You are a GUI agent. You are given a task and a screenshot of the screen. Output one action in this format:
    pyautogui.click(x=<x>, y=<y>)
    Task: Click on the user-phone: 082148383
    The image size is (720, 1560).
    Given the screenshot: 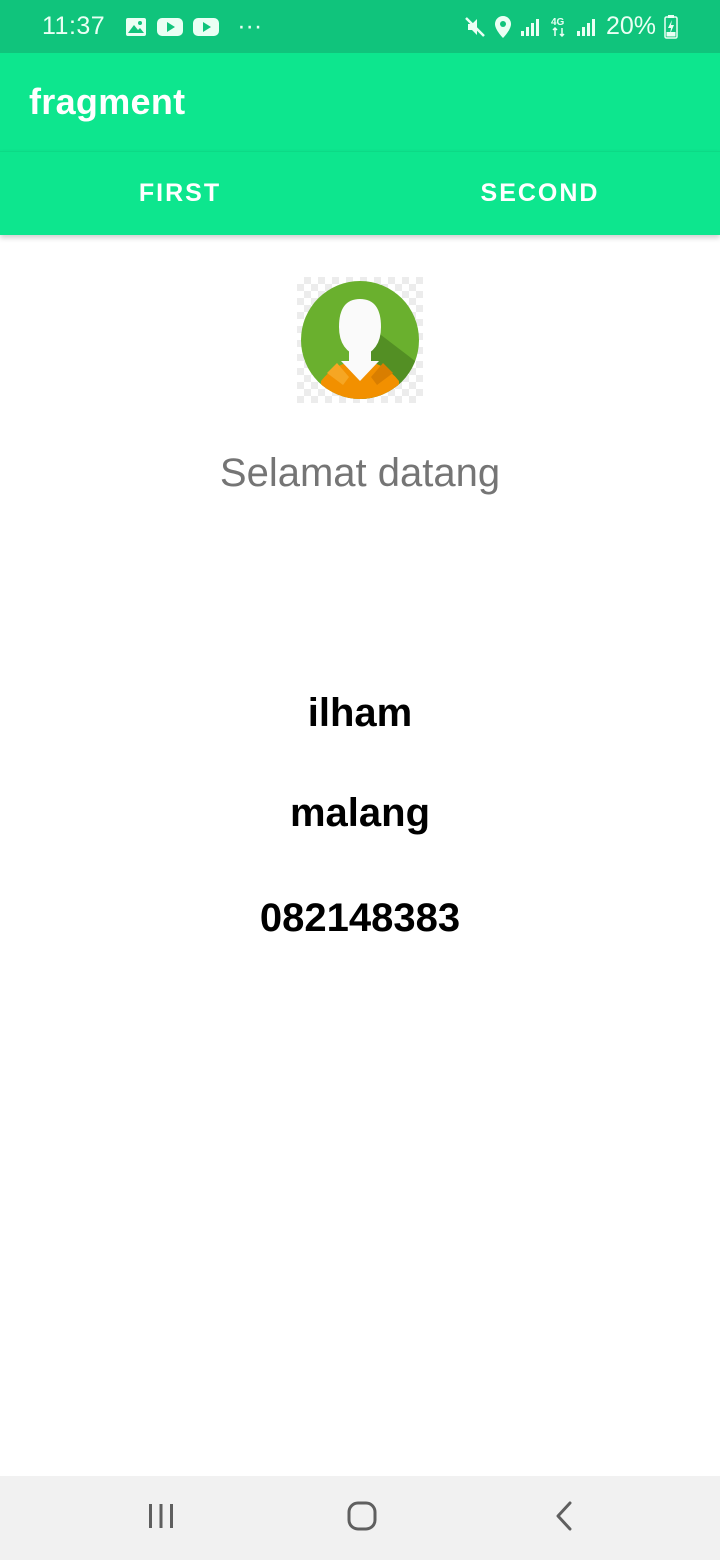 What is the action you would take?
    pyautogui.click(x=360, y=918)
    